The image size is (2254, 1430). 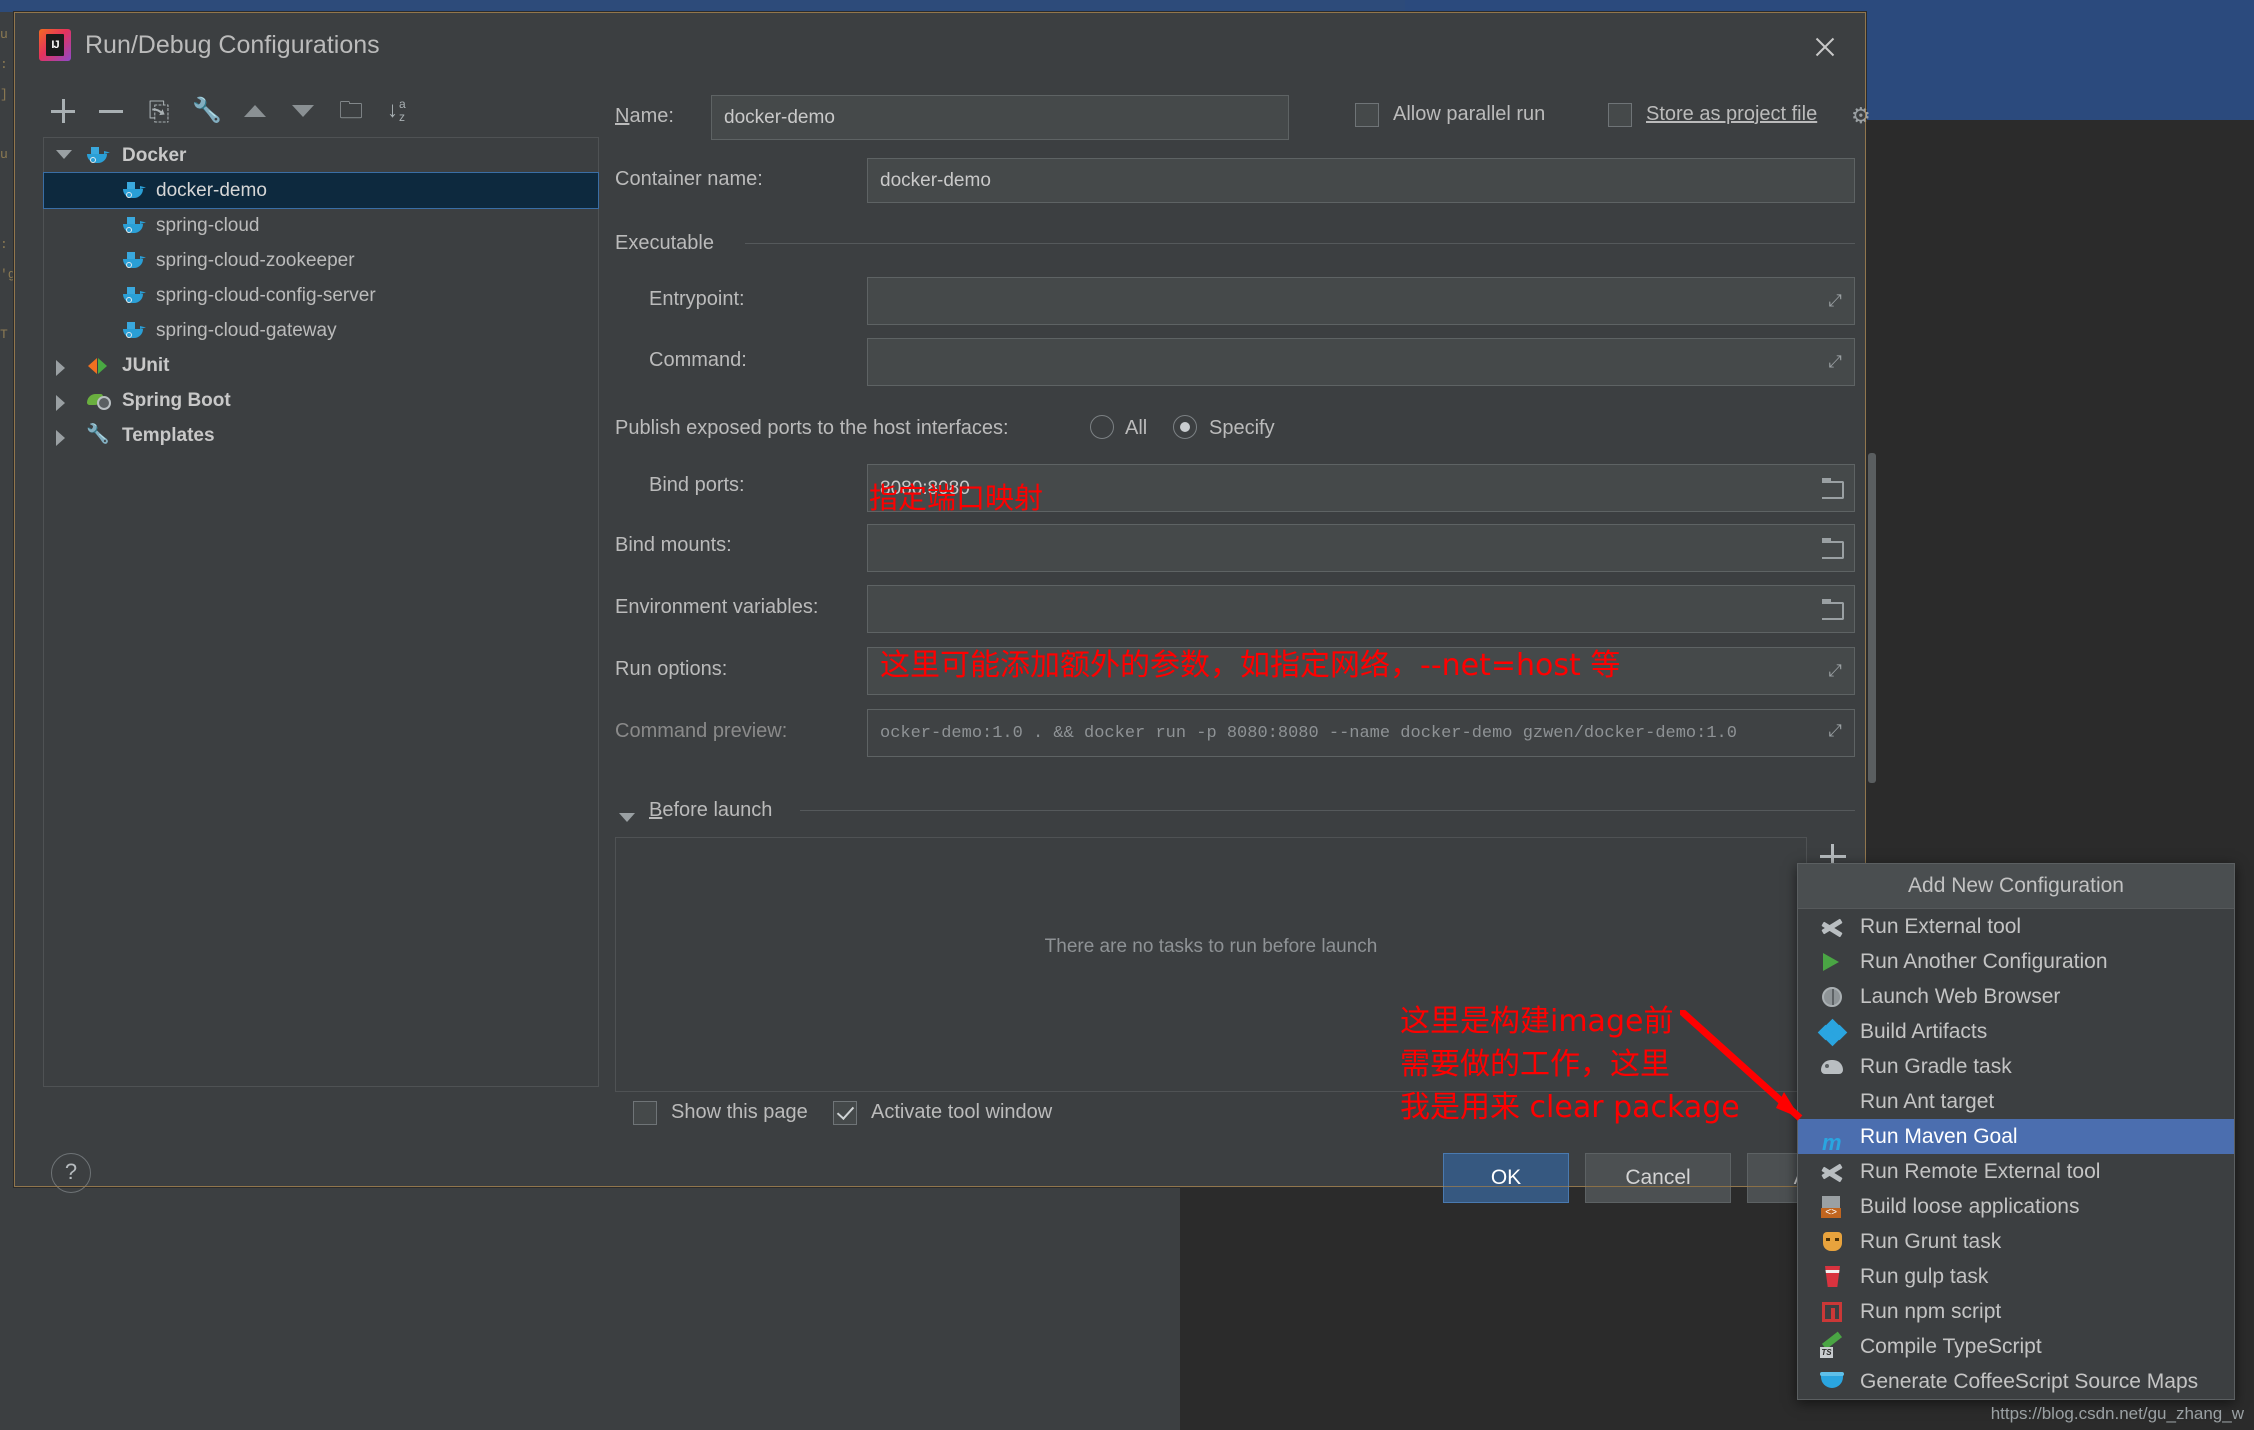 What do you see at coordinates (232, 45) in the screenshot?
I see `dialog-title: Run/Debug Configurations` at bounding box center [232, 45].